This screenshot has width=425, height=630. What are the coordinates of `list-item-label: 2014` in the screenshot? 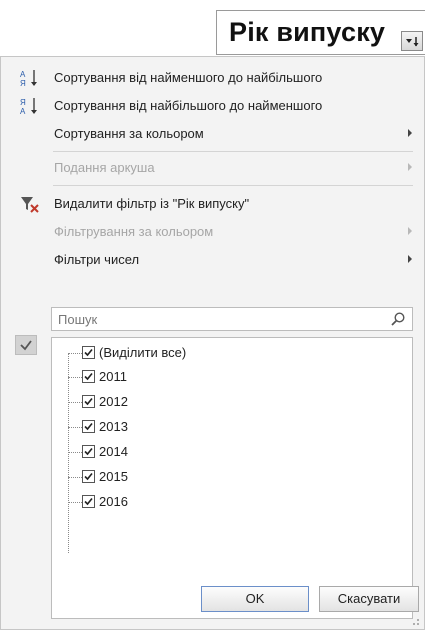 It's located at (113, 451).